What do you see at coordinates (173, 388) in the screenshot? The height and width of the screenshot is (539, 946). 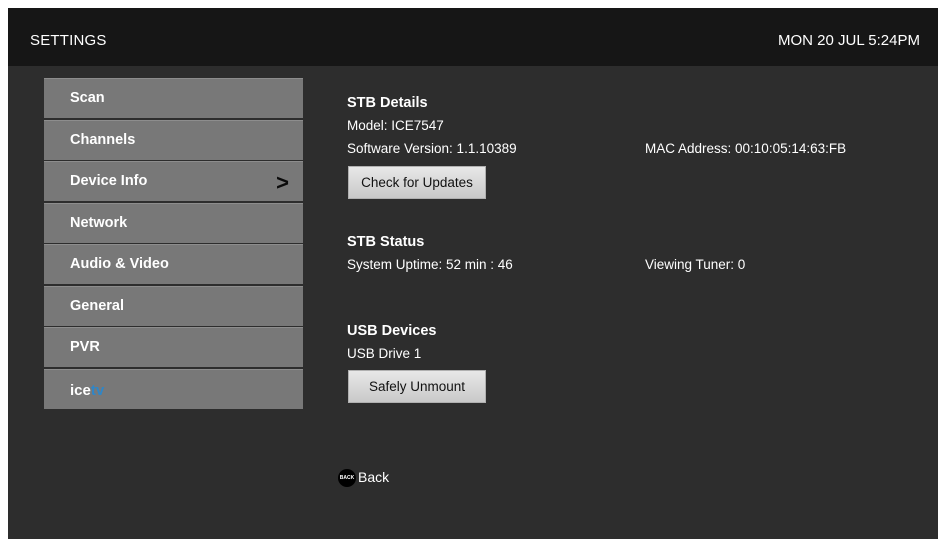 I see `menu-item-icetv: icetv` at bounding box center [173, 388].